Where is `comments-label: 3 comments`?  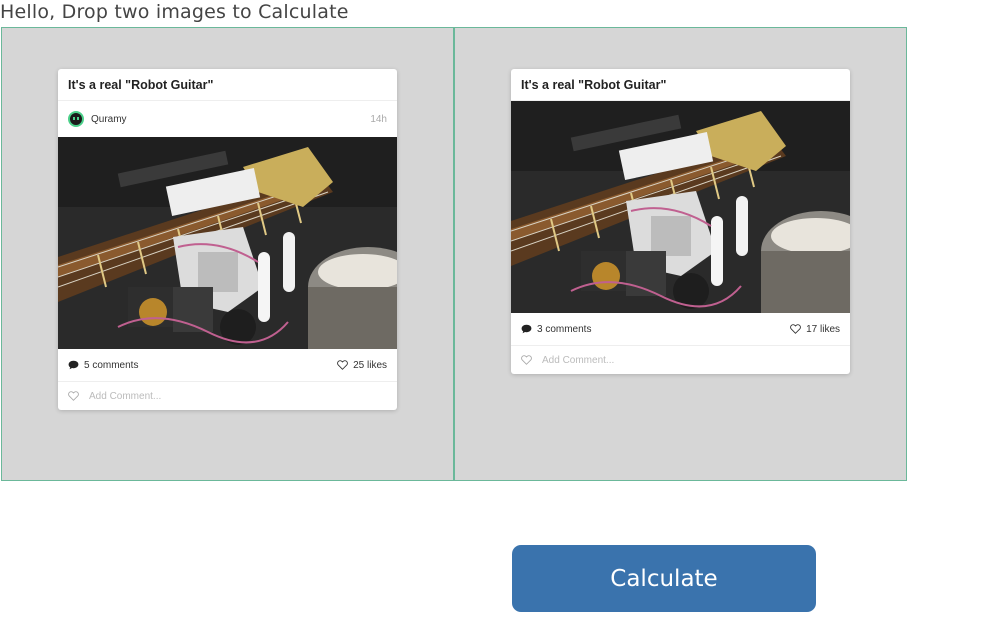
comments-label: 3 comments is located at coordinates (564, 329).